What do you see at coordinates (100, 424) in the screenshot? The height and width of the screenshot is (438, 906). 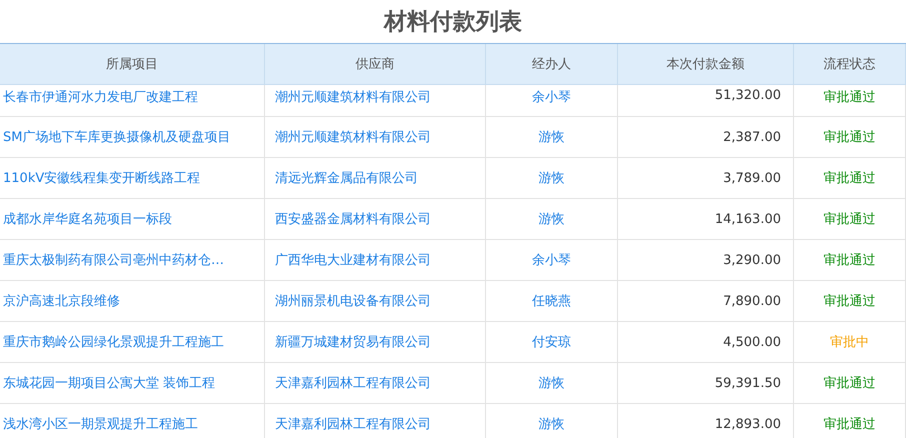 I see `project-link: 浅水湾小区一期景观提升工程施工` at bounding box center [100, 424].